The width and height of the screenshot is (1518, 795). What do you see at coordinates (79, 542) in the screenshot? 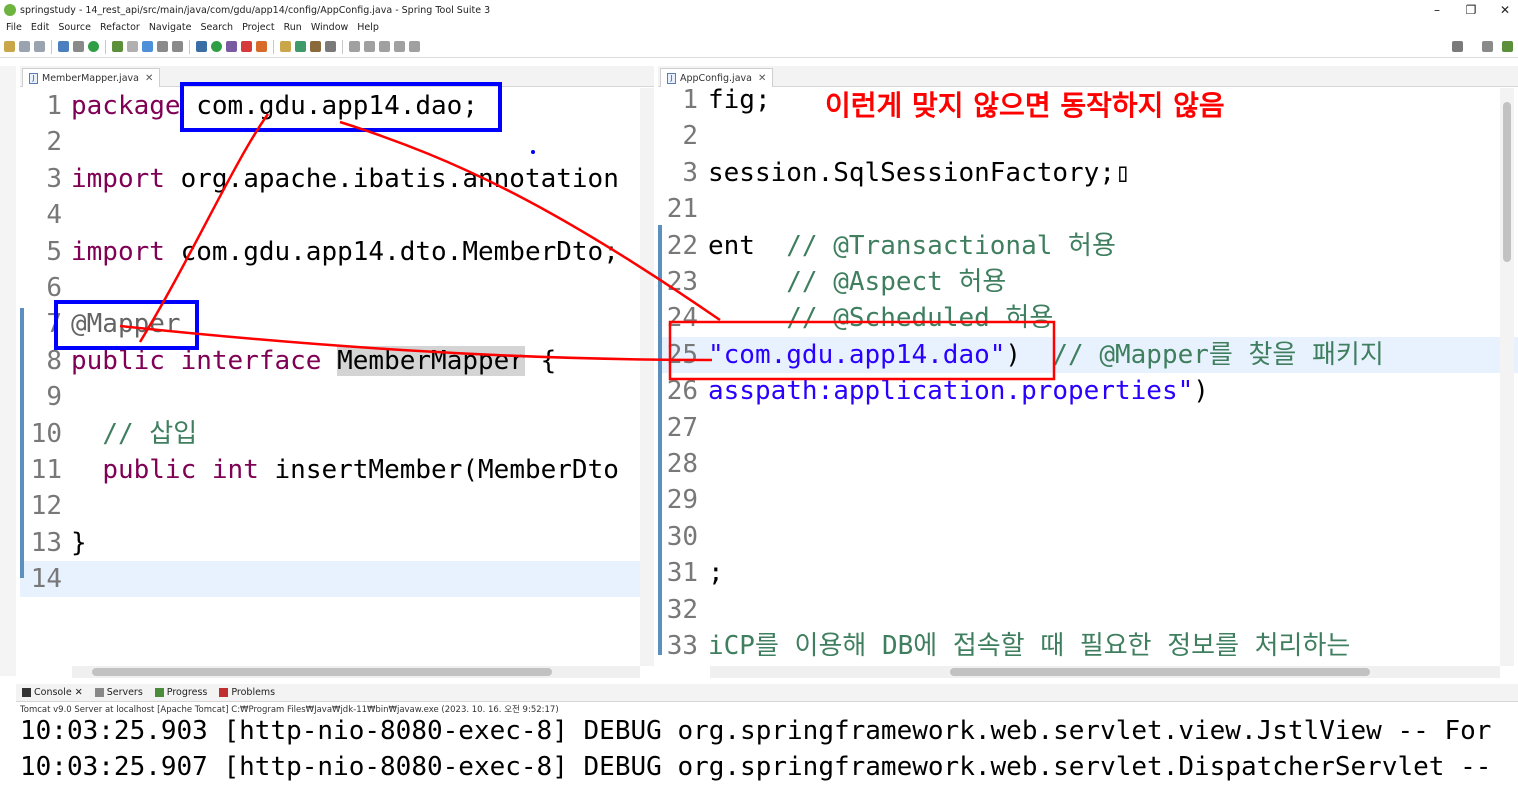
I see `code-token: }` at bounding box center [79, 542].